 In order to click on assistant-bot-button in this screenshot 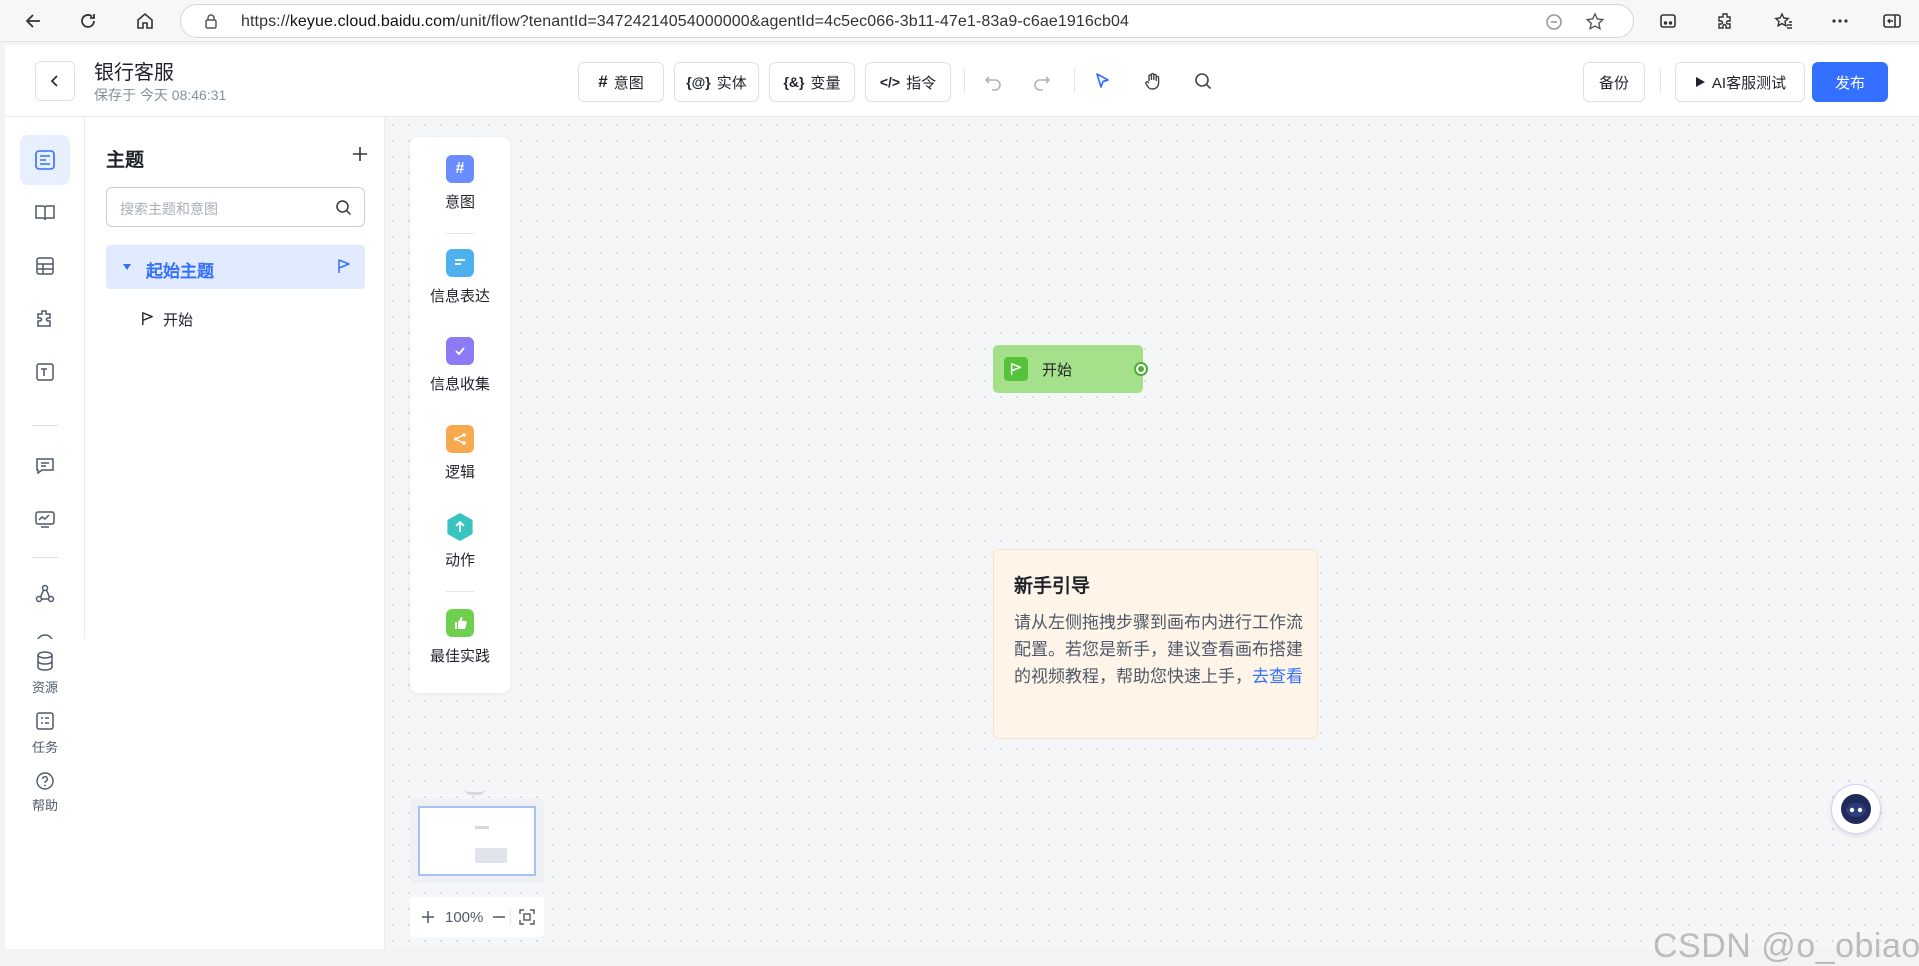, I will do `click(1856, 809)`.